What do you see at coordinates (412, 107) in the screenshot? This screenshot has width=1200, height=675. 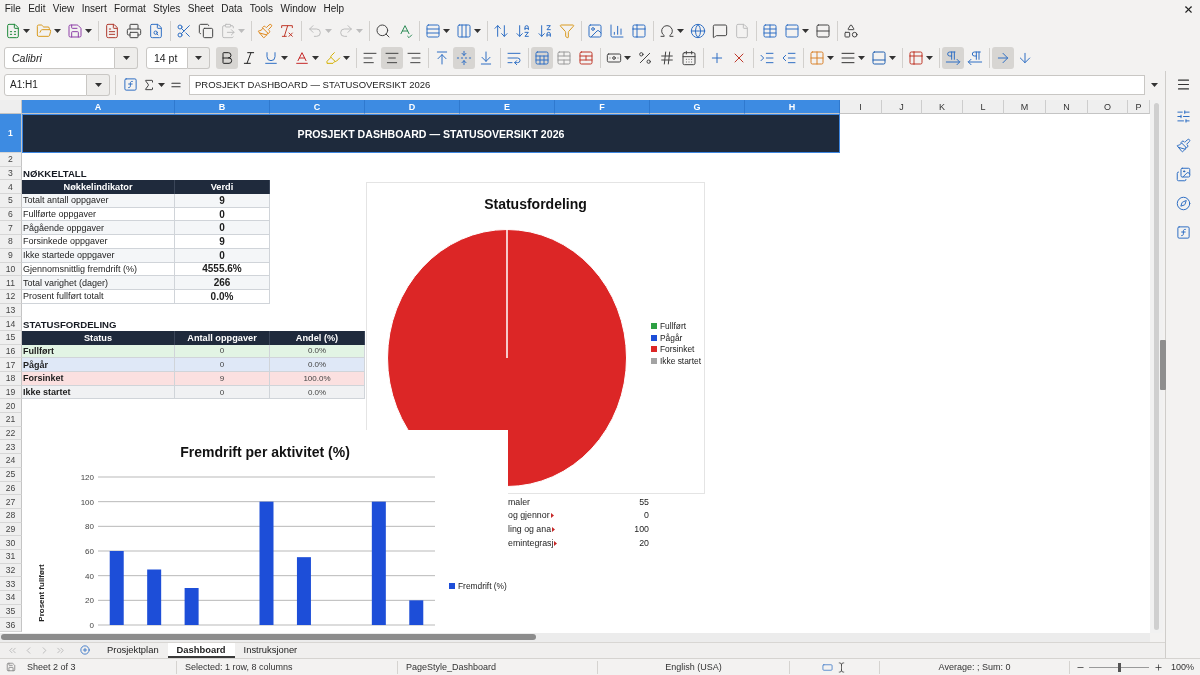 I see `column-header: D` at bounding box center [412, 107].